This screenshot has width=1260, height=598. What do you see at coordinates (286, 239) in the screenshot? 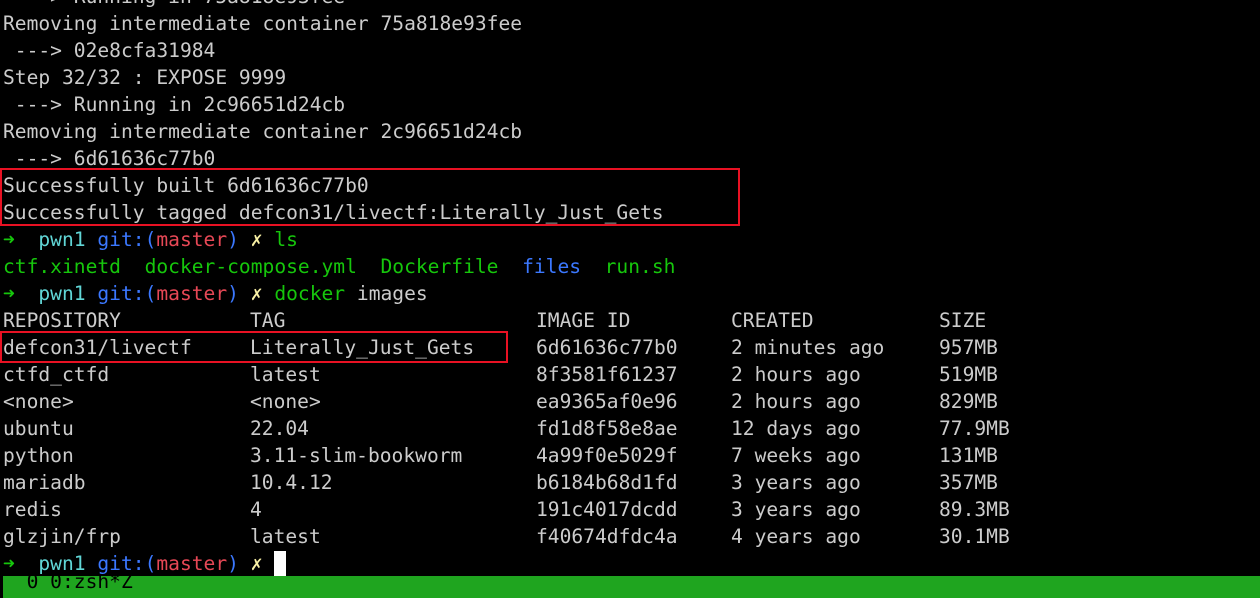
I see `command-ls: ls` at bounding box center [286, 239].